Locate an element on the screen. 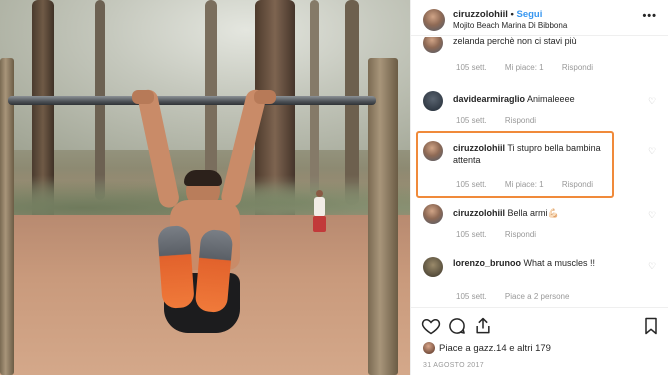 The width and height of the screenshot is (668, 375). bar-post-right is located at coordinates (383, 216).